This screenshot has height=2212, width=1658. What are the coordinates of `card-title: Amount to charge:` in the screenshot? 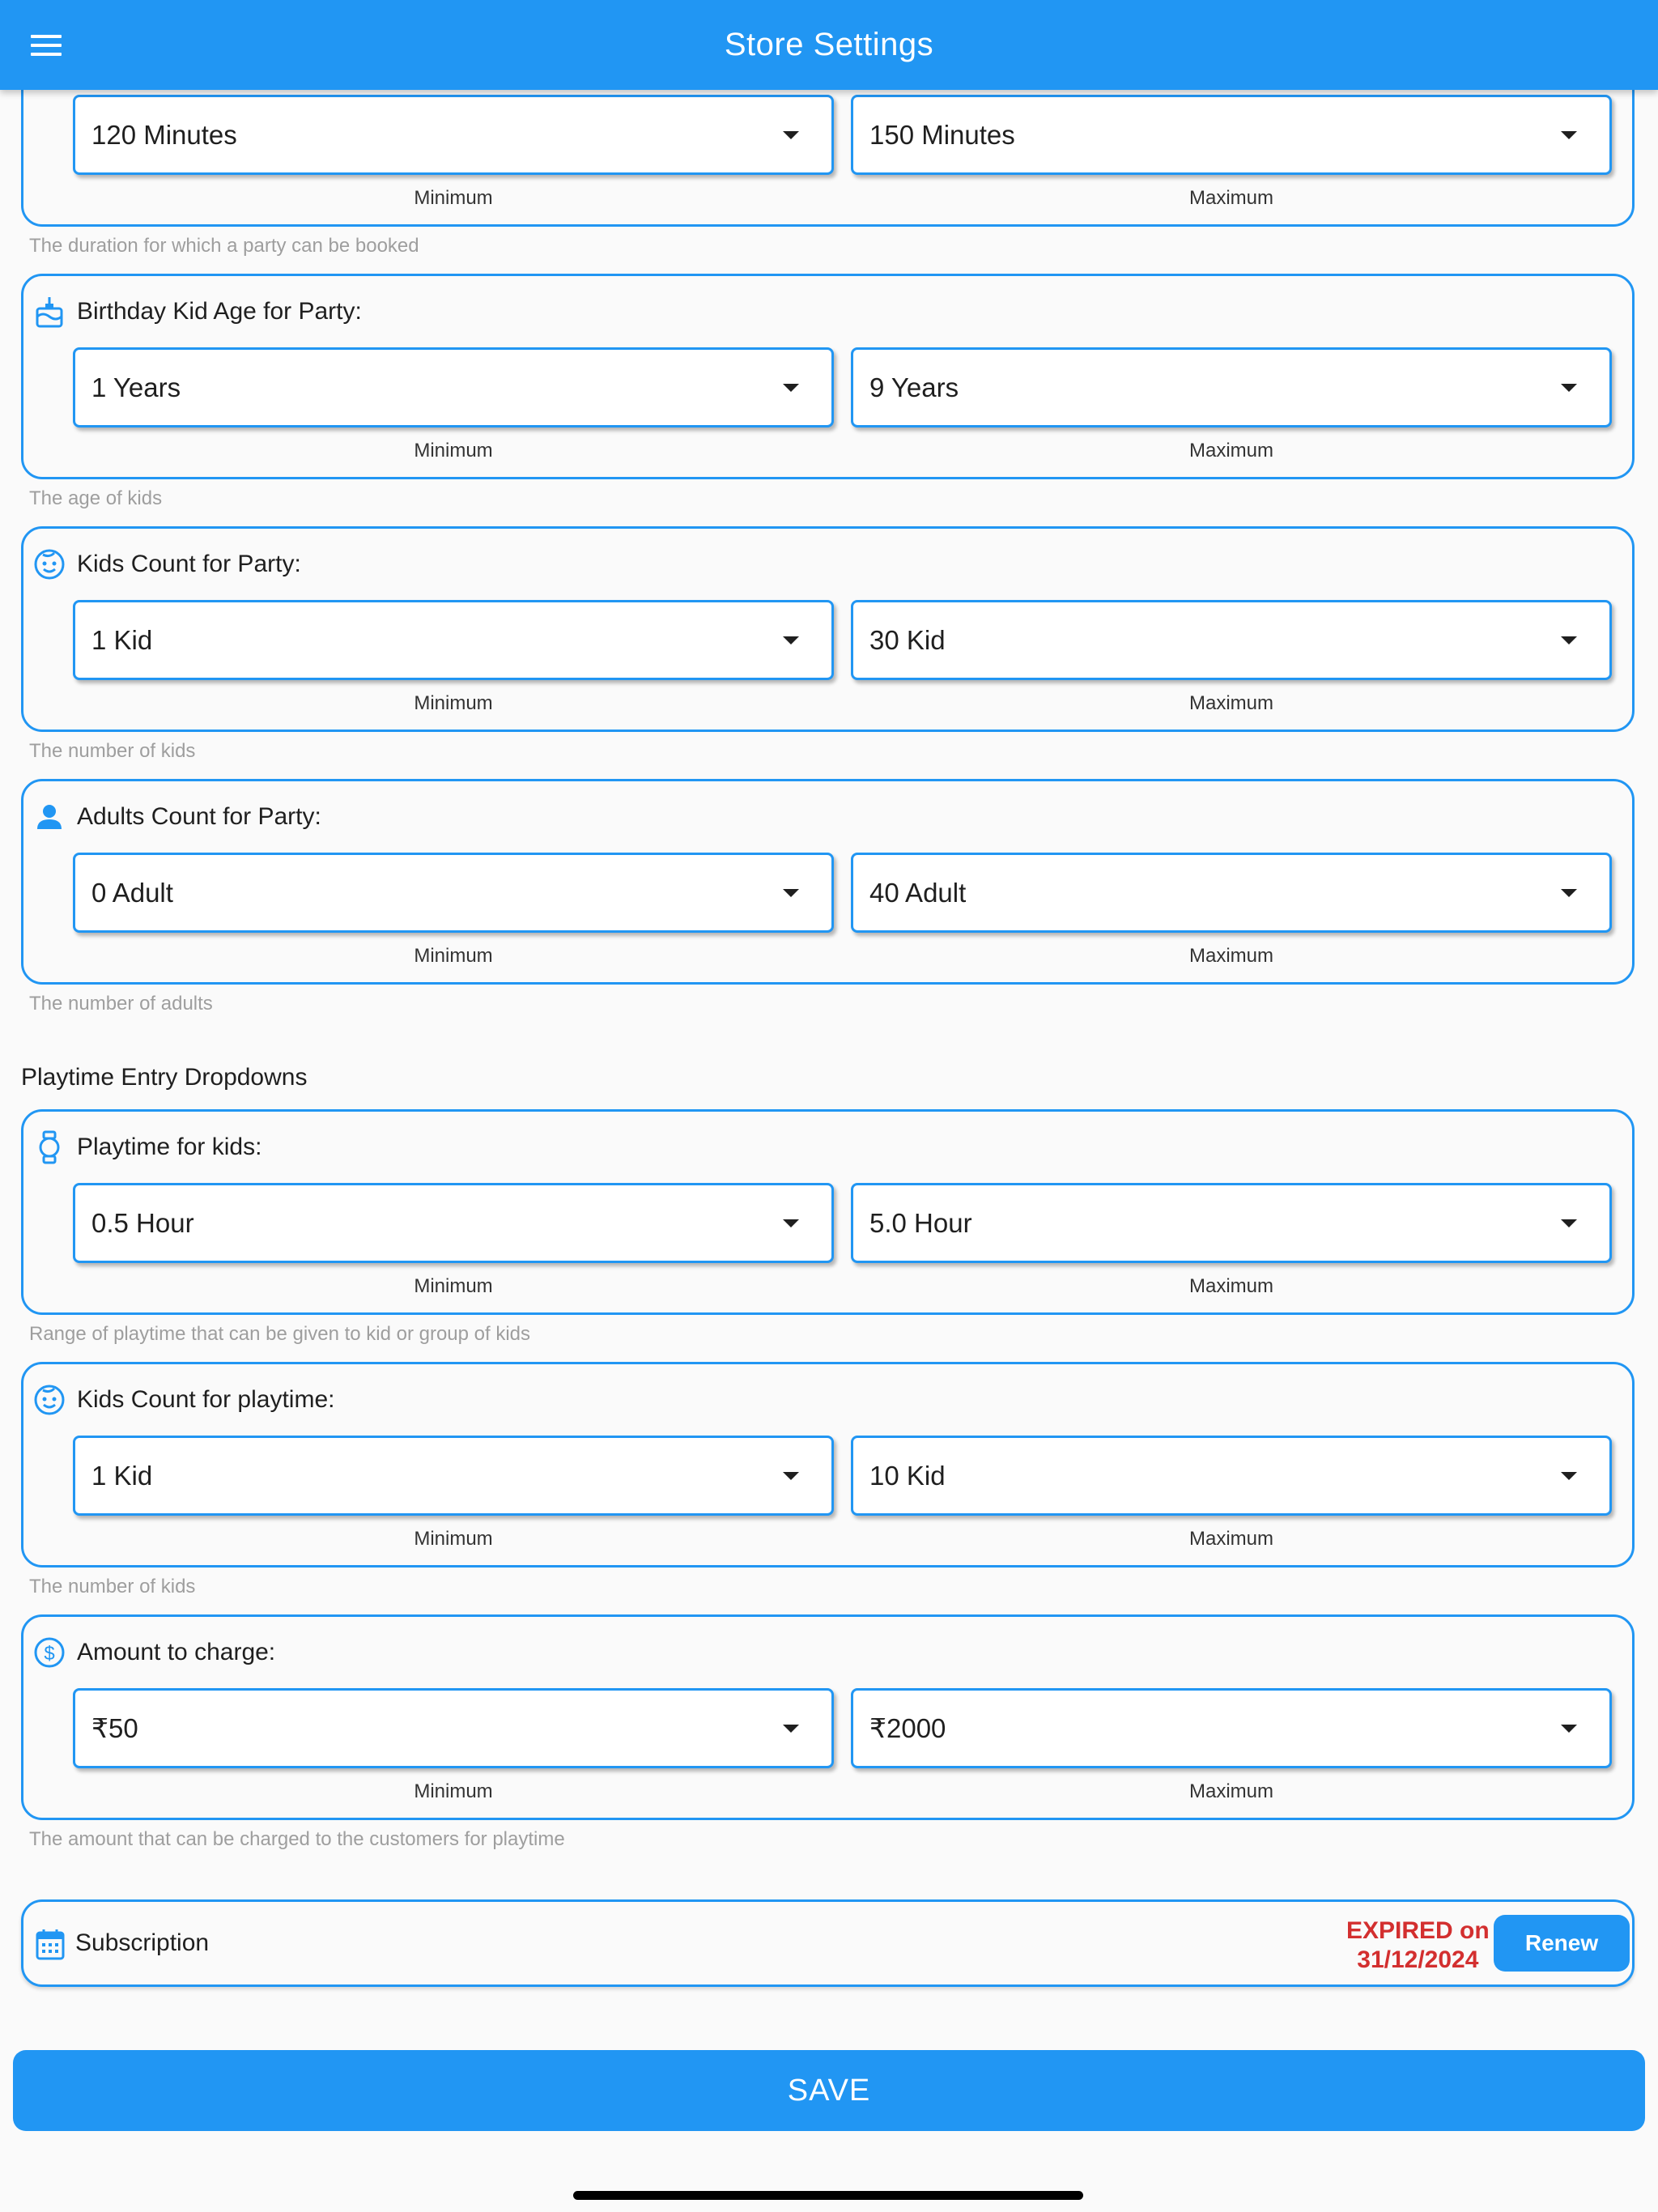 It's located at (176, 1652).